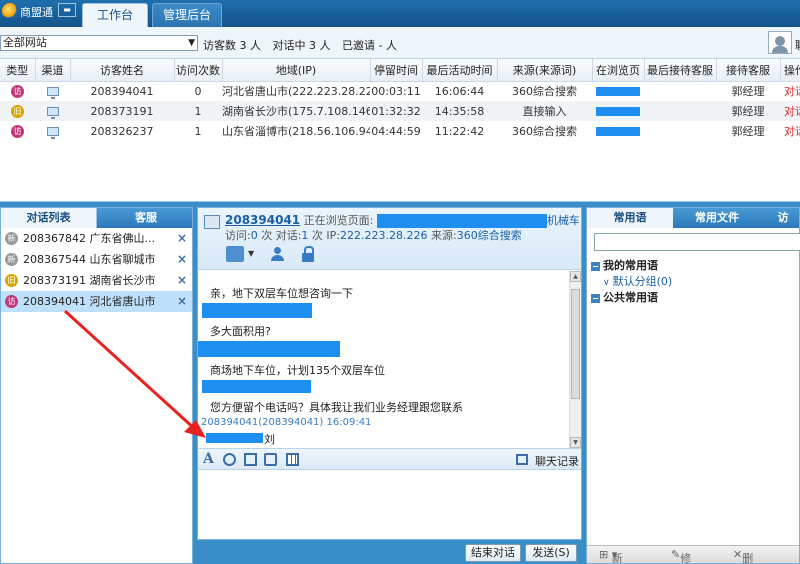 The width and height of the screenshot is (800, 564). Describe the element at coordinates (630, 218) in the screenshot. I see `tab-common-phrases: 常用语` at that location.